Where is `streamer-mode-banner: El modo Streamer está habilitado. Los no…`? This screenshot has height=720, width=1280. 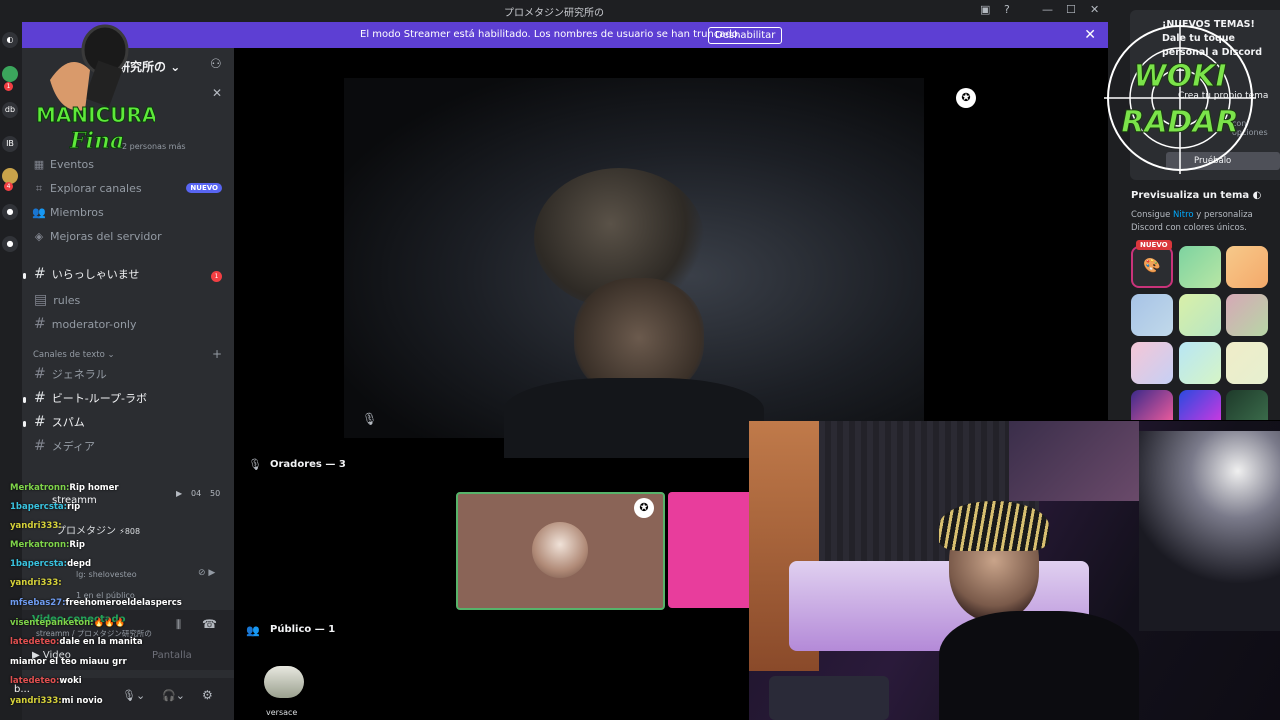
streamer-mode-banner: El modo Streamer está habilitado. Los no… is located at coordinates (565, 35).